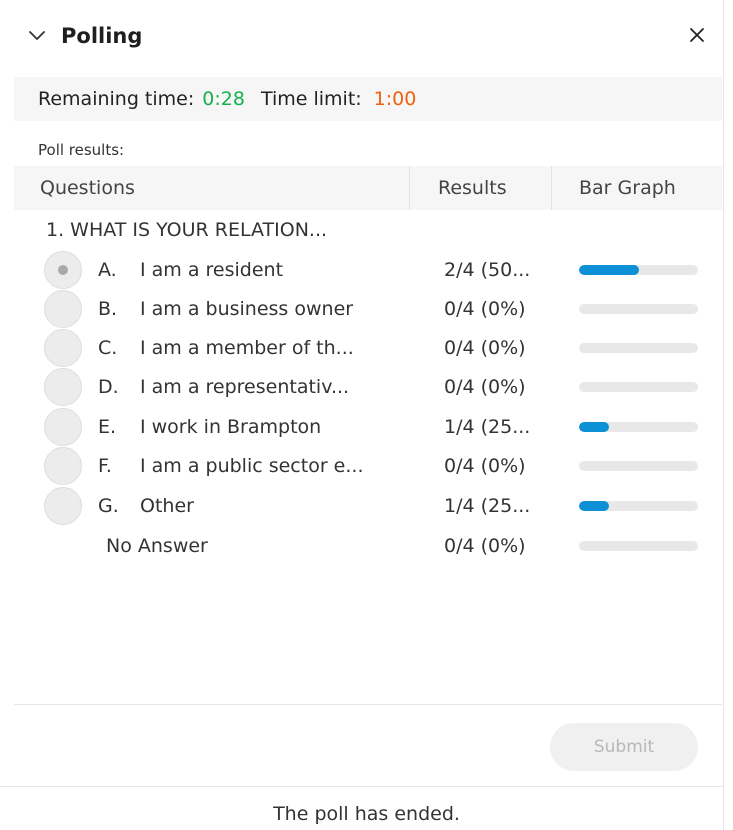 The width and height of the screenshot is (733, 830). What do you see at coordinates (368, 188) in the screenshot?
I see `results-table-header: Questions Results Bar Graph` at bounding box center [368, 188].